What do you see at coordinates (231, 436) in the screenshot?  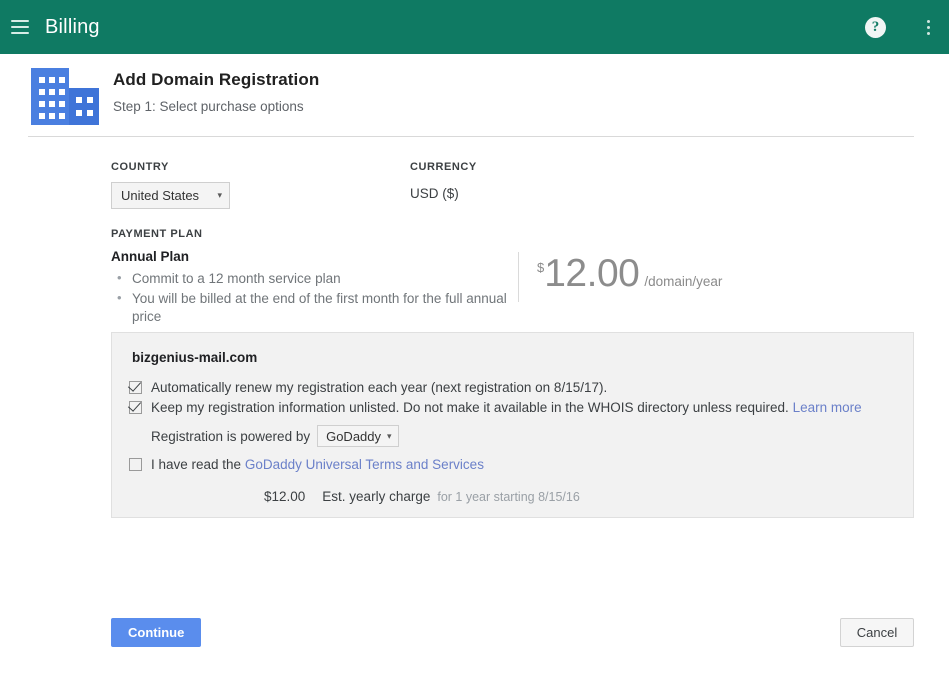 I see `powered-by-label: Registration is powered by` at bounding box center [231, 436].